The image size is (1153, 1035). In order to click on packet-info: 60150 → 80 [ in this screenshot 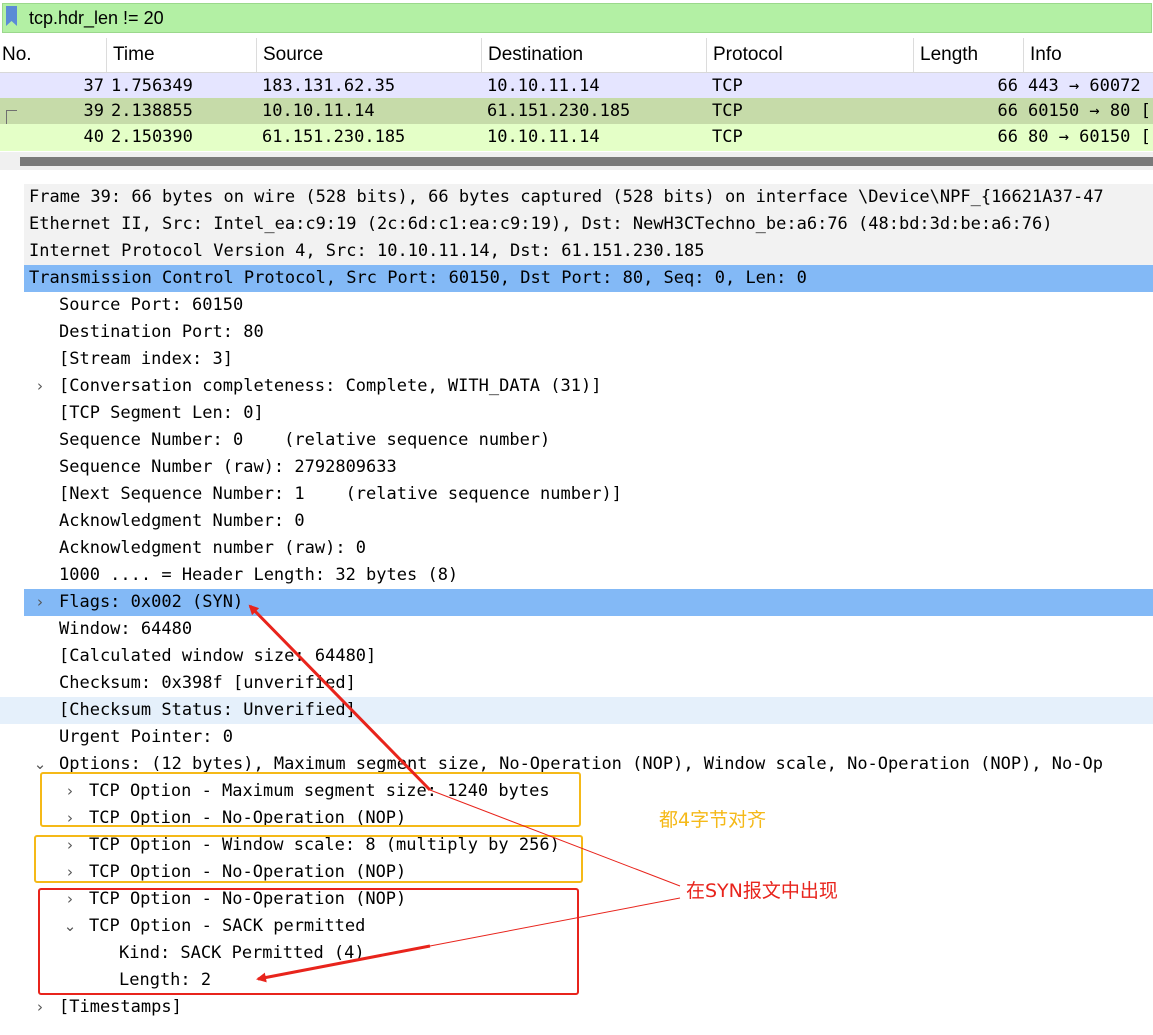, I will do `click(1089, 111)`.